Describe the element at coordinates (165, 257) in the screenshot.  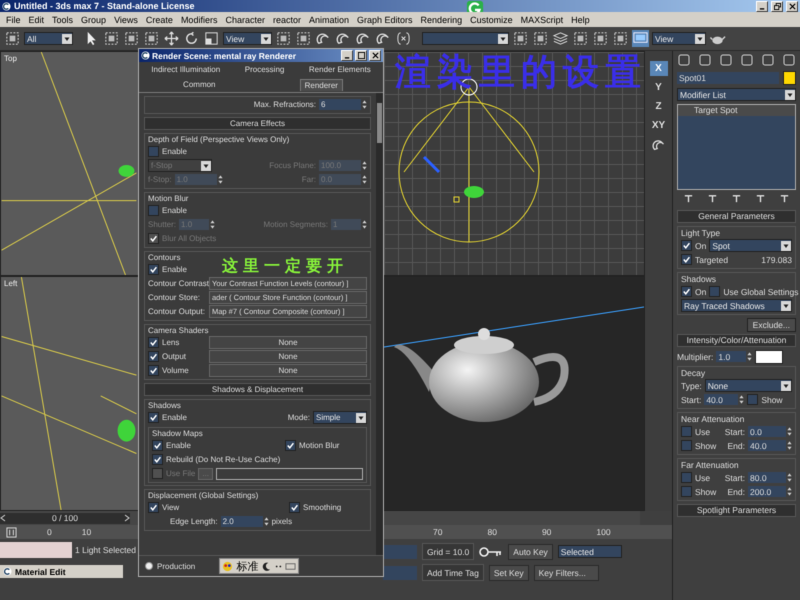
I see `group-title: Contours` at that location.